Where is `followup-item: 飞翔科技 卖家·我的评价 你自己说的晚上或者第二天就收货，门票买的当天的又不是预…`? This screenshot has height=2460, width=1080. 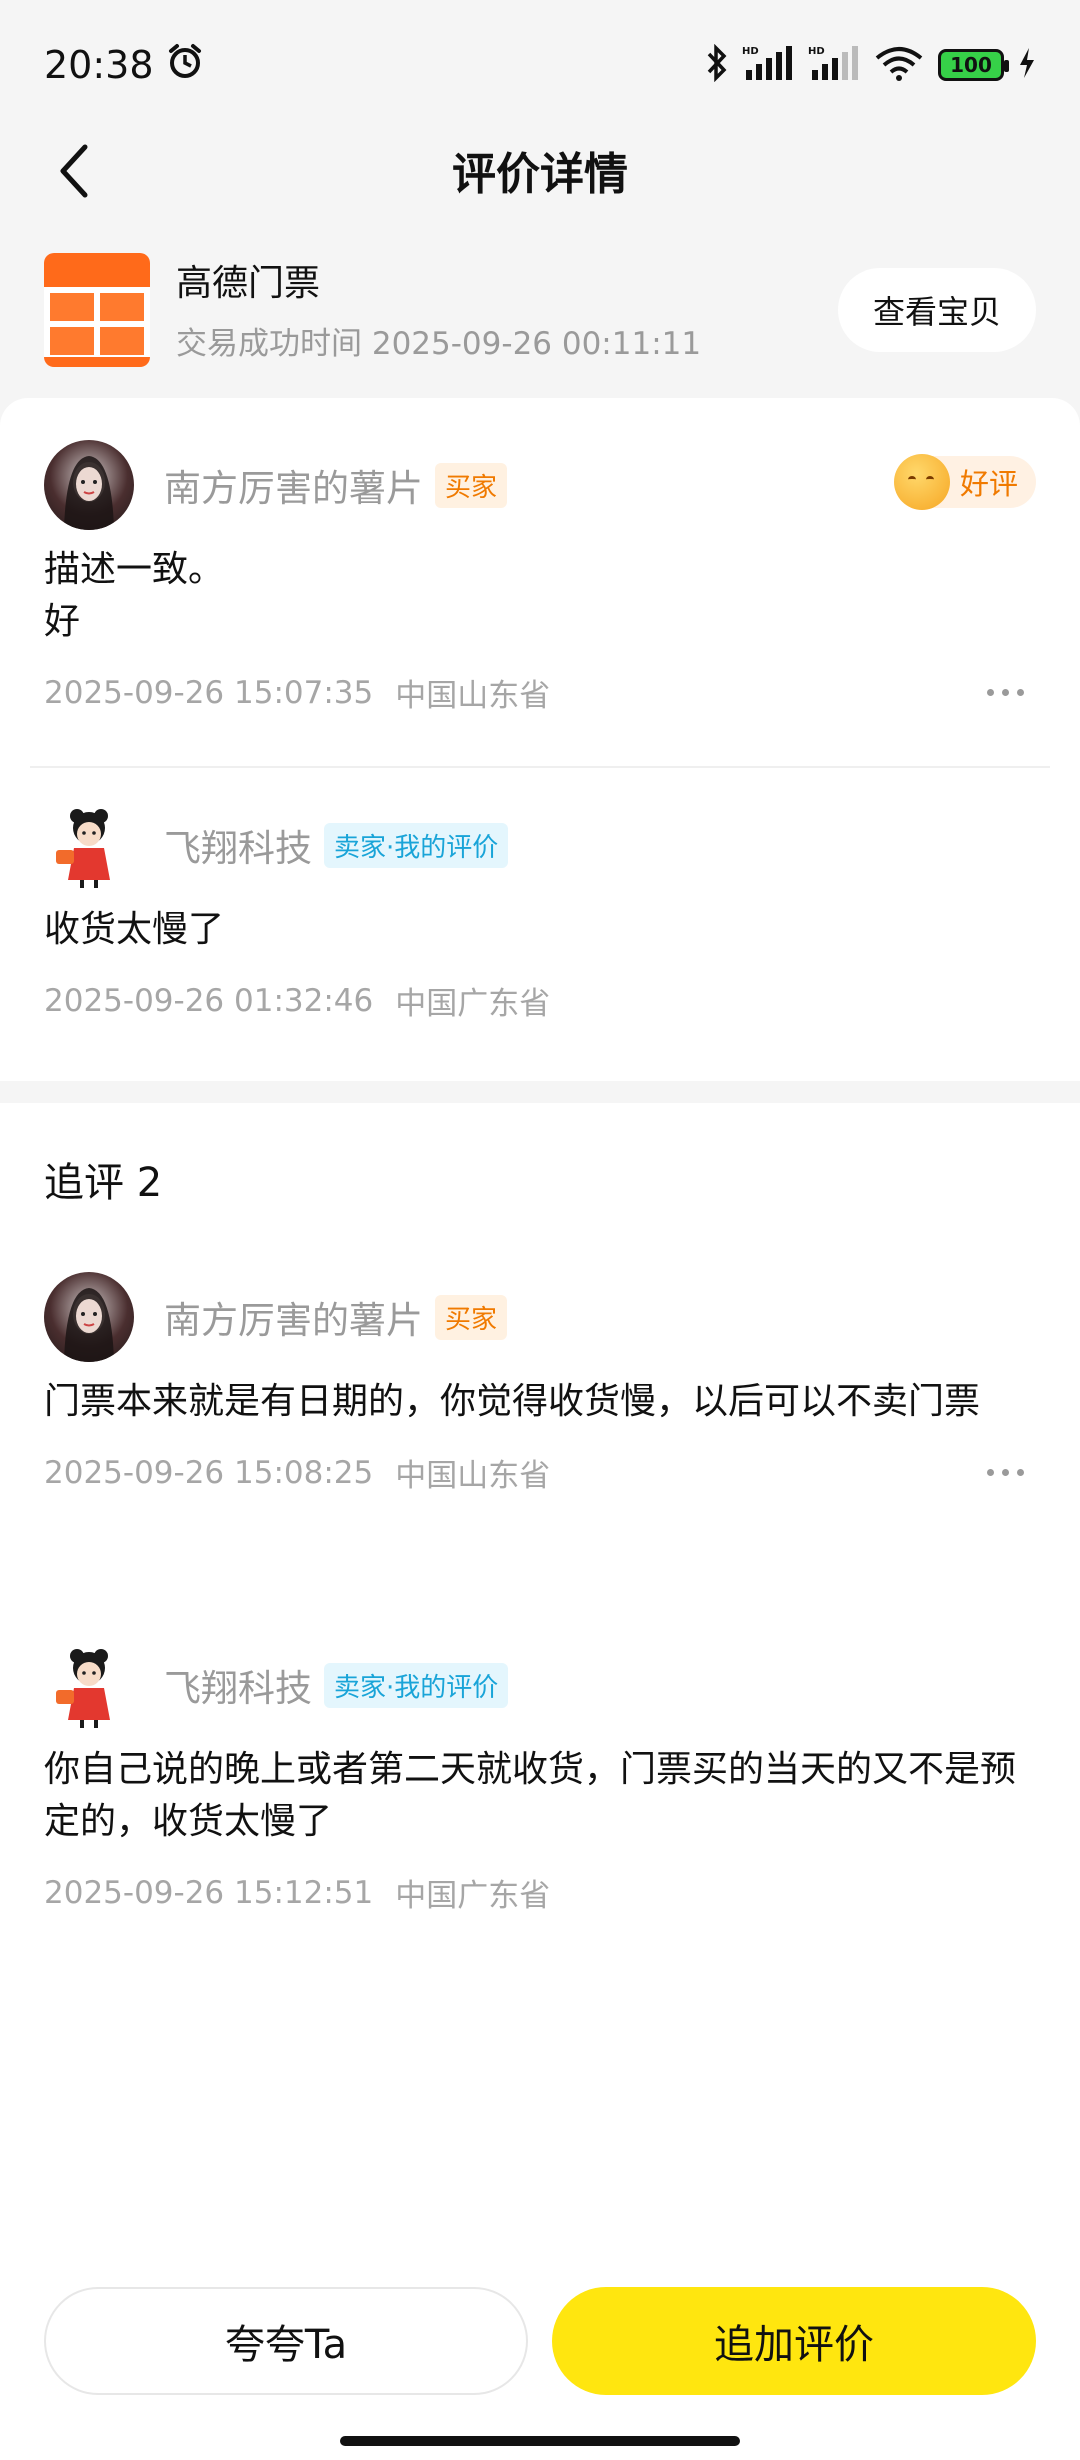 followup-item: 飞翔科技 卖家·我的评价 你自己说的晚上或者第二天就收货，门票买的当天的又不是预… is located at coordinates (540, 1777).